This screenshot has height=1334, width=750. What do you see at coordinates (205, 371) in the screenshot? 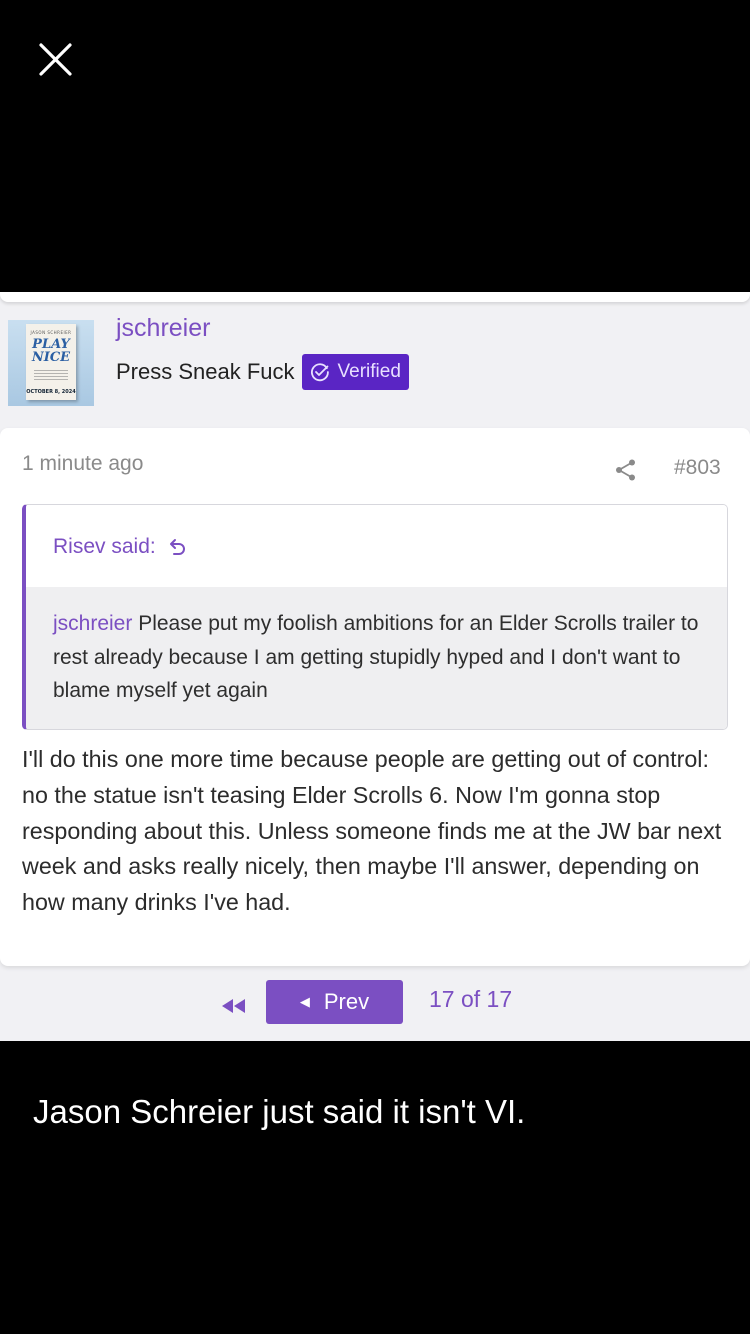
I see `user-title: Press Sneak Fuck` at bounding box center [205, 371].